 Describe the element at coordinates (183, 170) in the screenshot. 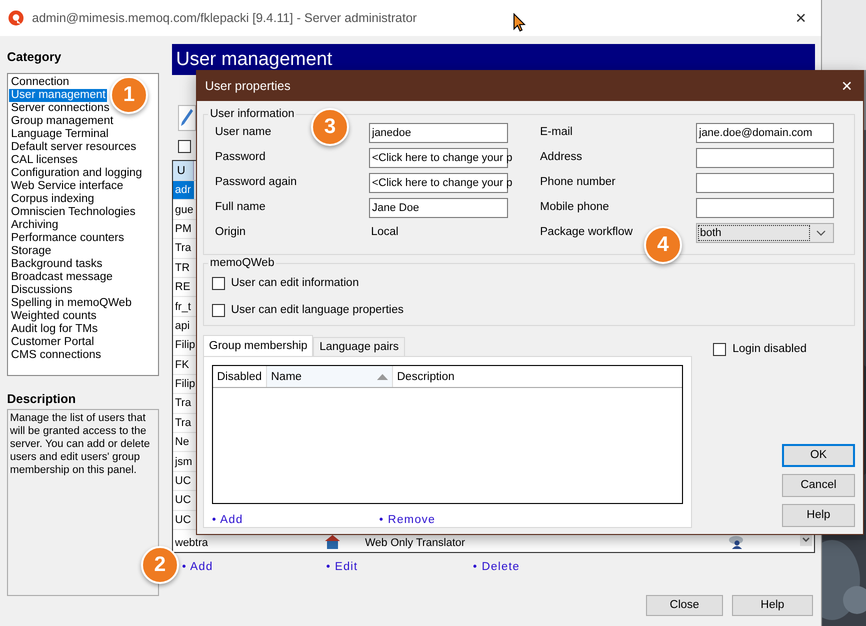

I see `column-header: U` at that location.